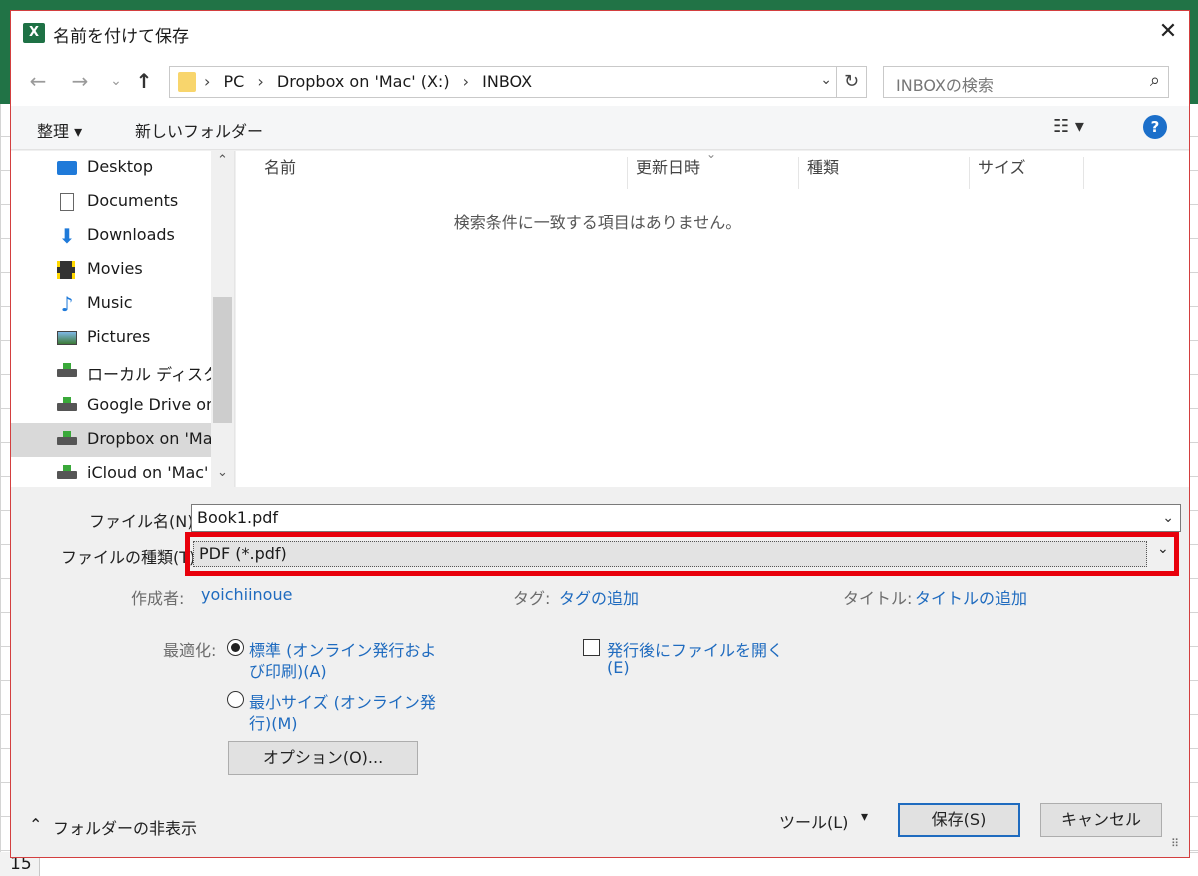  I want to click on close-icon: ✕, so click(1168, 33).